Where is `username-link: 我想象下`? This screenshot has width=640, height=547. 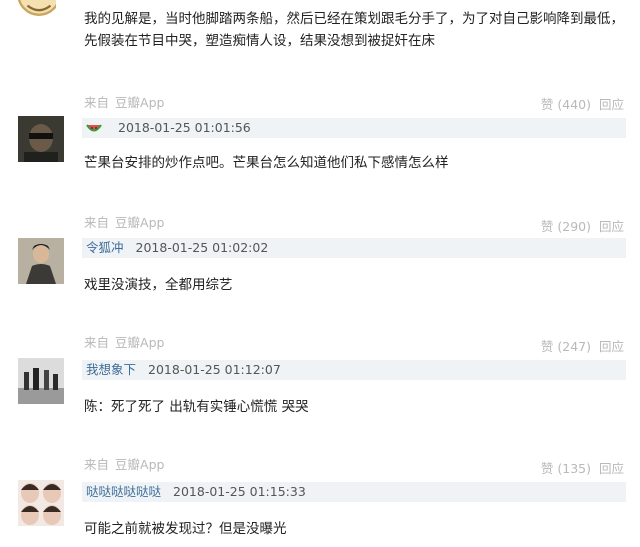 username-link: 我想象下 is located at coordinates (111, 369).